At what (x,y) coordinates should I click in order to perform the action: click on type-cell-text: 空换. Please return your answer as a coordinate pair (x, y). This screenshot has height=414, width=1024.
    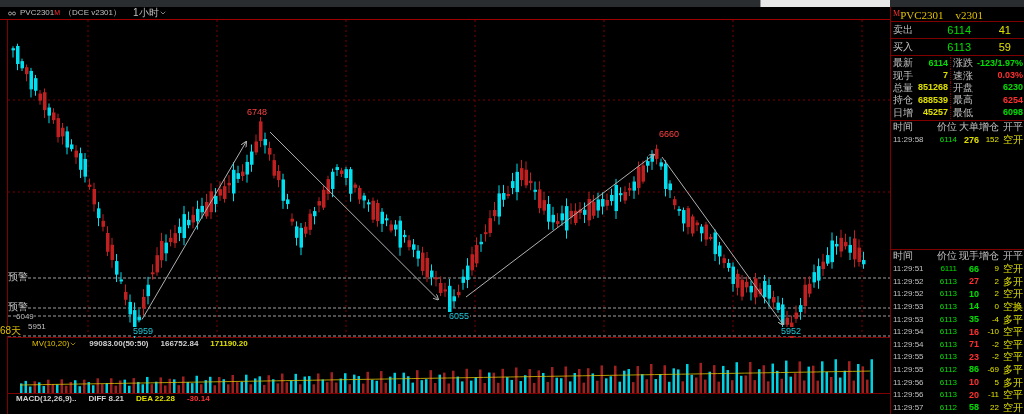
    Looking at the image, I should click on (1012, 306).